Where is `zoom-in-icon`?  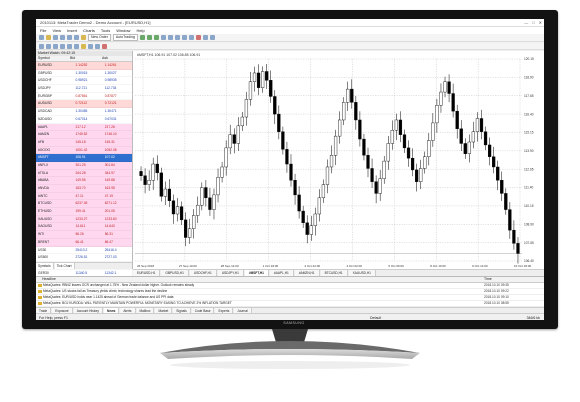
zoom-in-icon is located at coordinates (163, 37).